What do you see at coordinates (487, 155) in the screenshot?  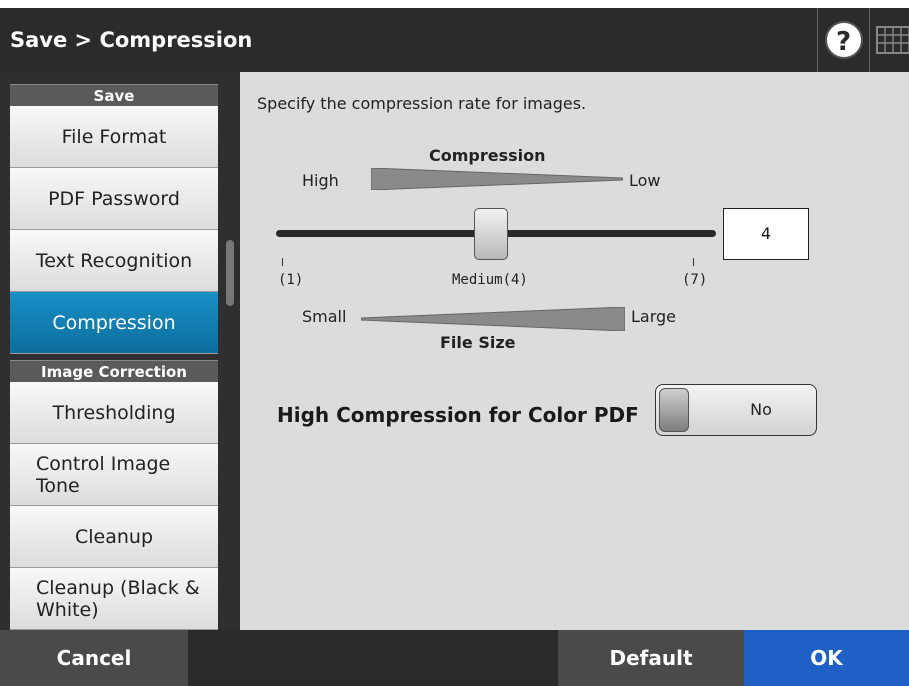 I see `compression-title: Compression` at bounding box center [487, 155].